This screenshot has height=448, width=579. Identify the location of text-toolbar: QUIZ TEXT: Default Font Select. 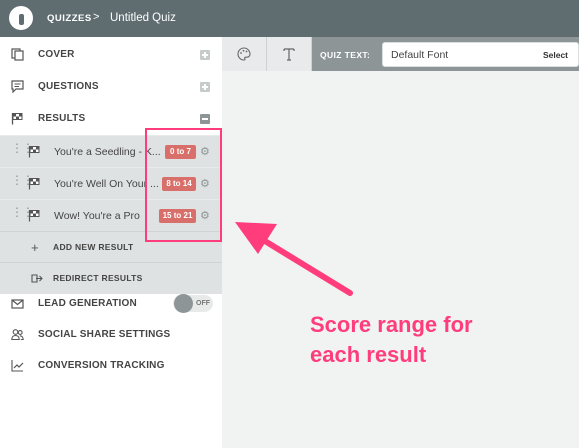
(400, 54).